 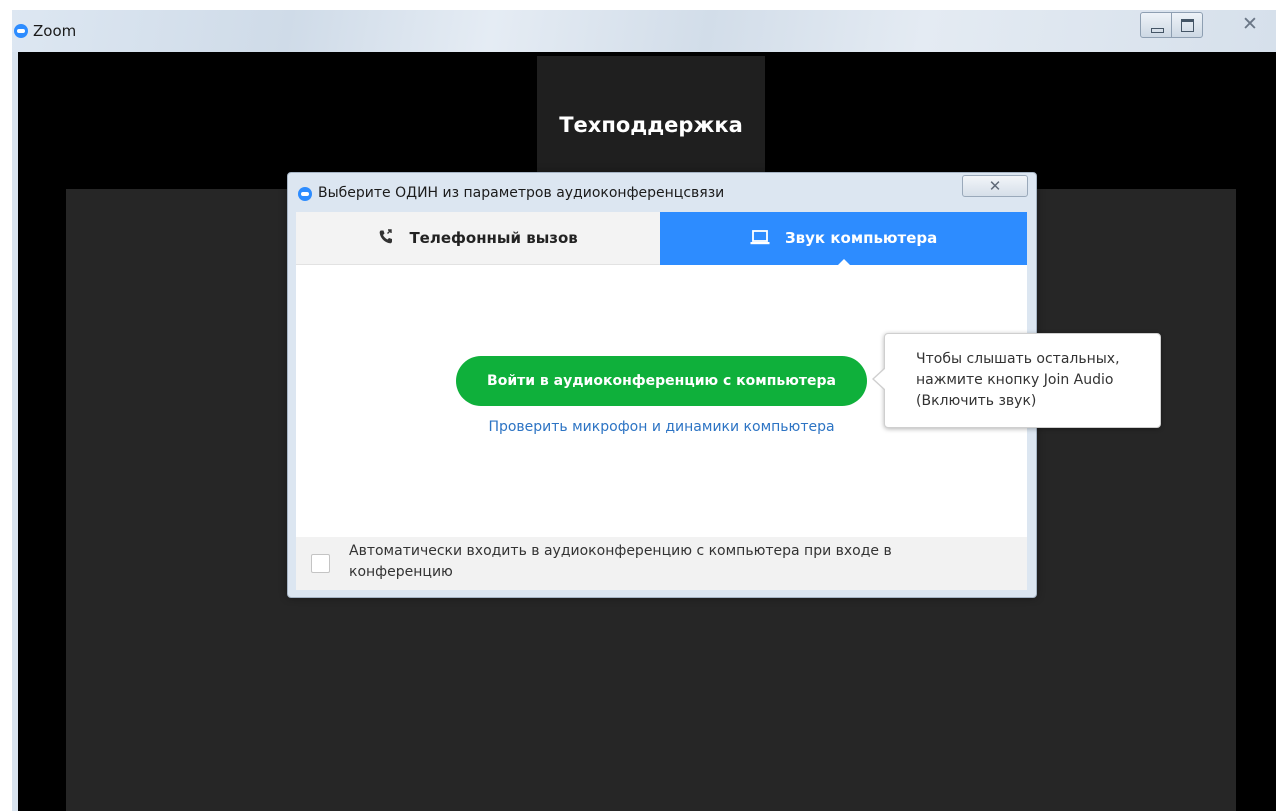 What do you see at coordinates (320, 563) in the screenshot?
I see `auto-join-checkbox` at bounding box center [320, 563].